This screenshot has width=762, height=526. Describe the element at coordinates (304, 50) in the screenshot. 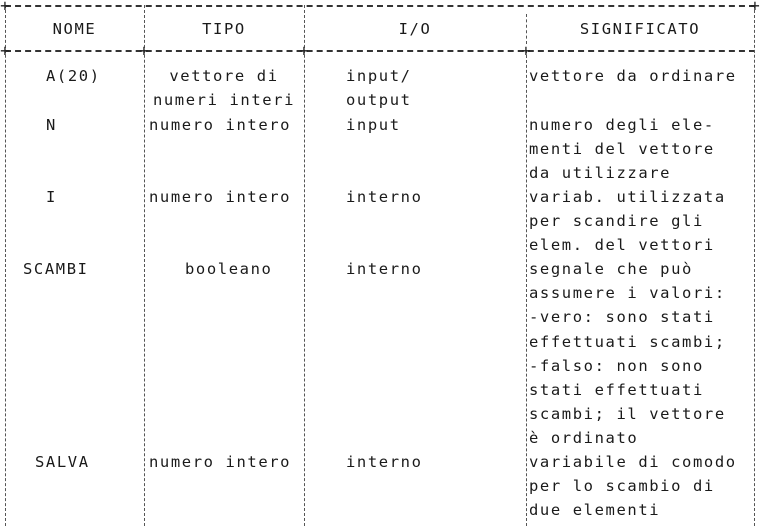

I see `junction-2: +` at that location.